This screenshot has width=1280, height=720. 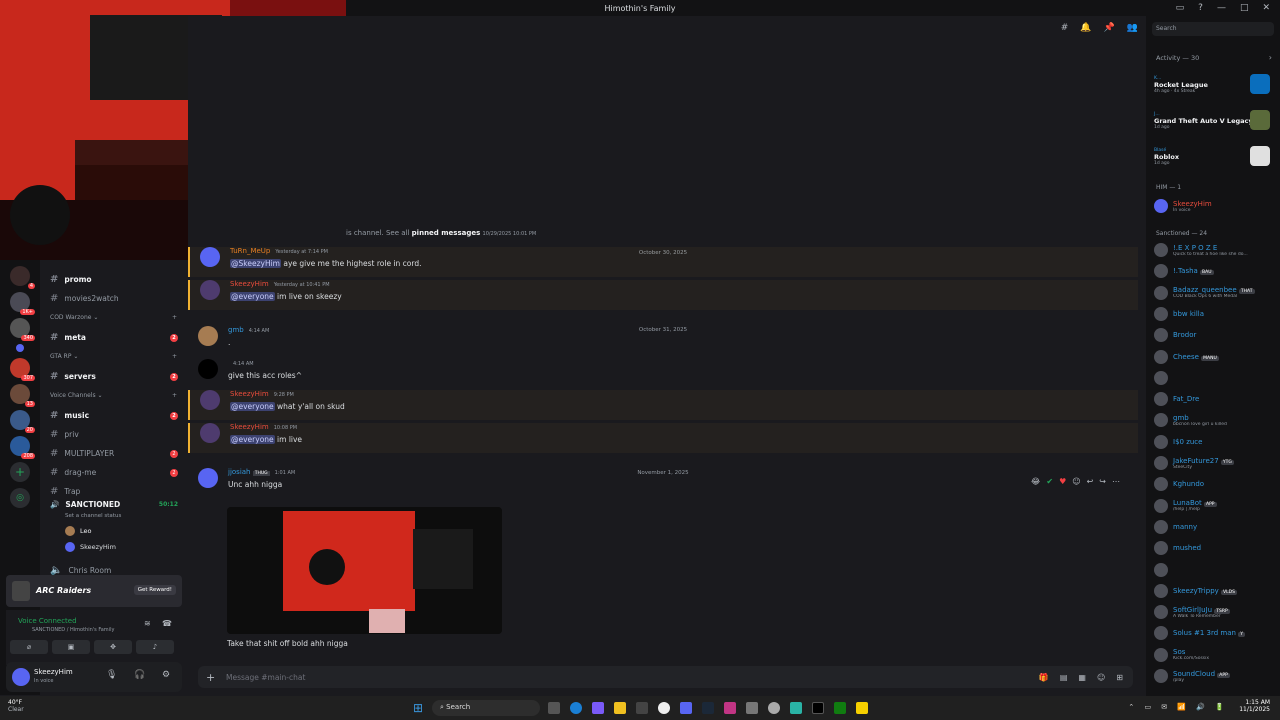 I want to click on discover-icon: ◎, so click(x=20, y=498).